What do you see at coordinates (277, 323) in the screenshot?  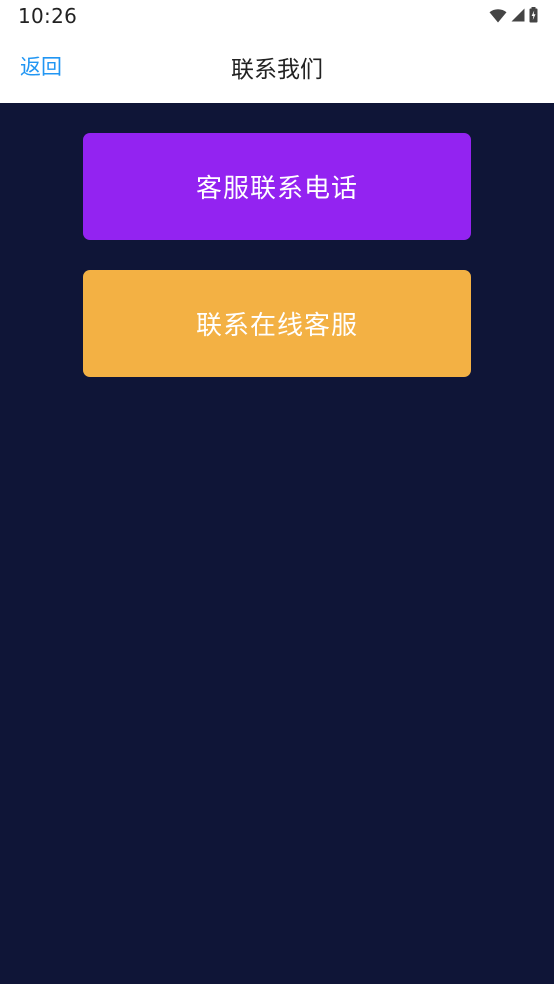 I see `online-customer-service-button: 联系在线客服` at bounding box center [277, 323].